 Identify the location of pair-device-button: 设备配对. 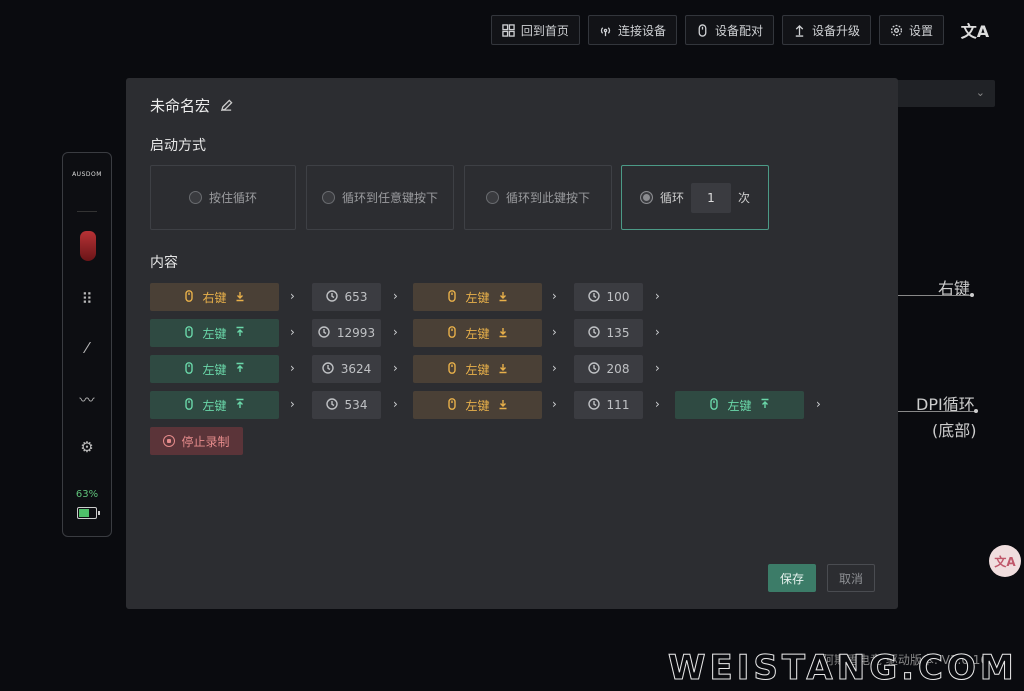
(729, 30).